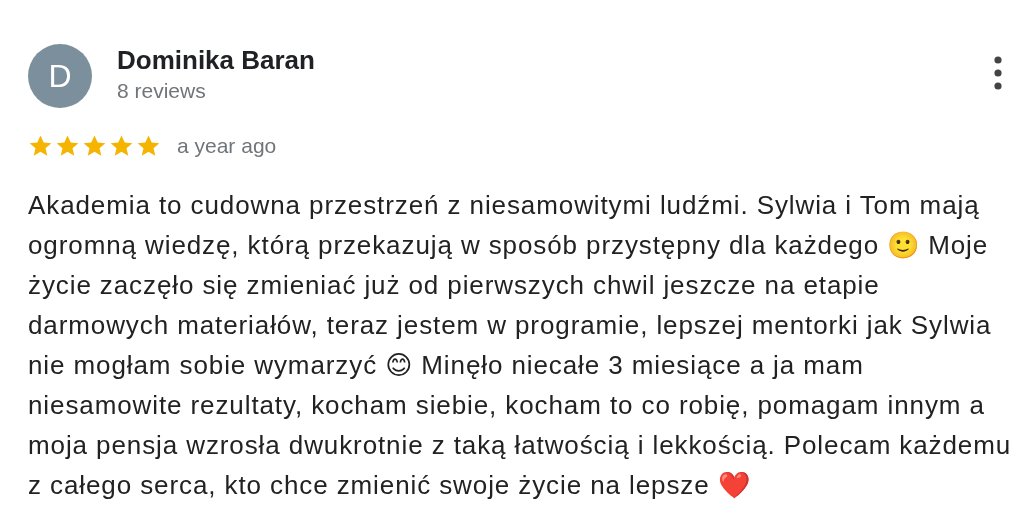  What do you see at coordinates (162, 91) in the screenshot?
I see `review-count: 8 reviews` at bounding box center [162, 91].